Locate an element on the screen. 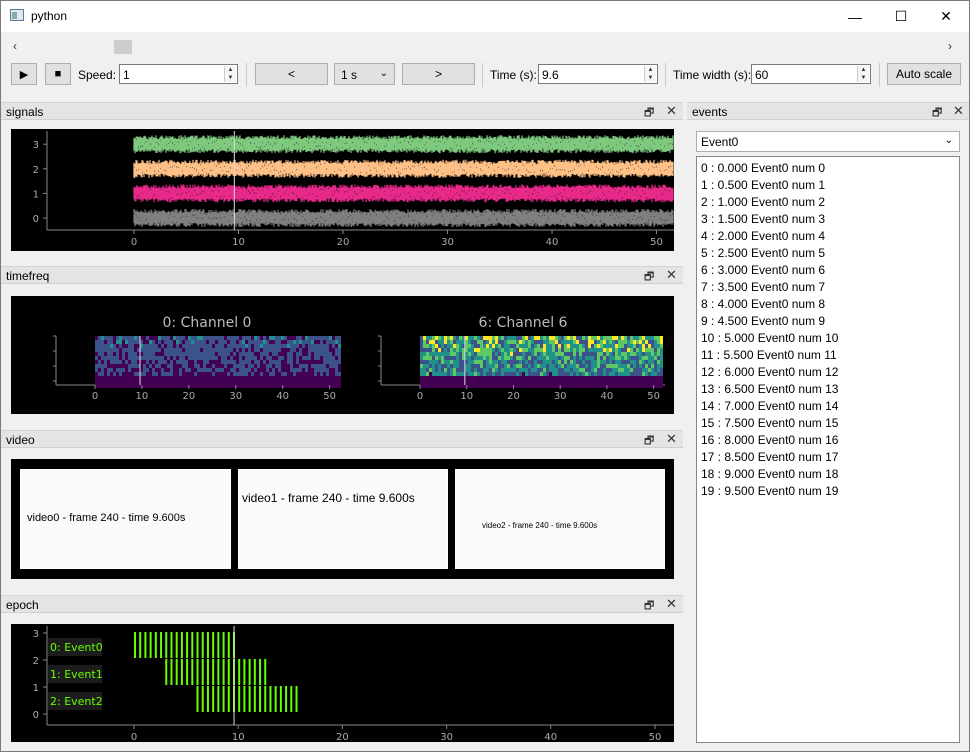  time-width-spinbox: 60 ▲ ▼ is located at coordinates (811, 74).